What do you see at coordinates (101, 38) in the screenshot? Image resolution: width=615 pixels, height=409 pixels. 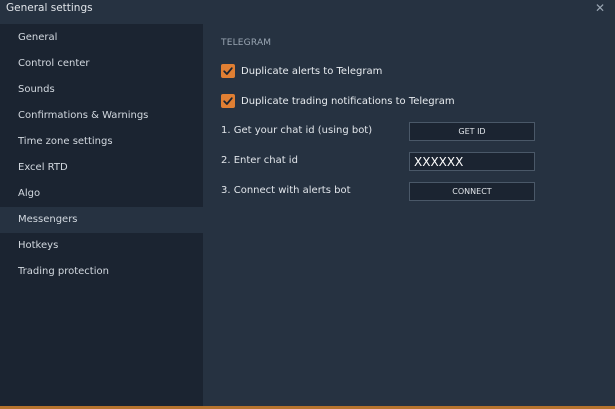 I see `sidebar-item-general: General` at bounding box center [101, 38].